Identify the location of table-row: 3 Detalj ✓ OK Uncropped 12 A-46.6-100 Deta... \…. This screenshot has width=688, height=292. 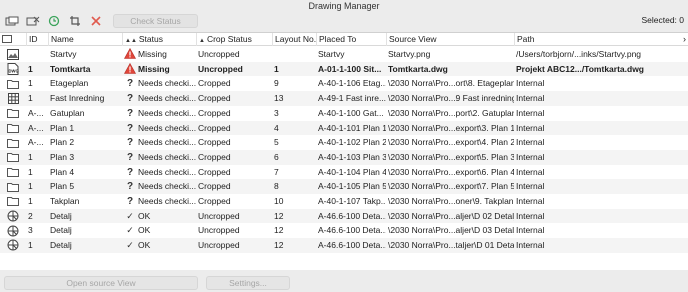
(344, 230).